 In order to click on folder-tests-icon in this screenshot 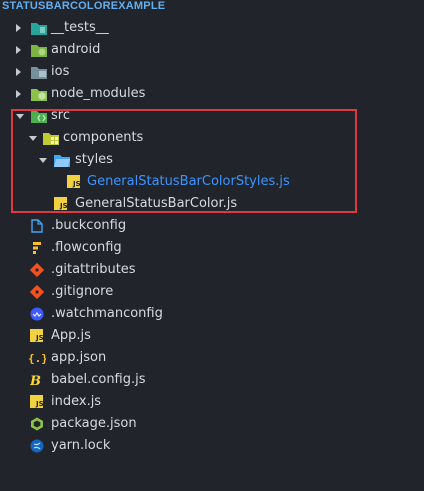, I will do `click(39, 28)`.